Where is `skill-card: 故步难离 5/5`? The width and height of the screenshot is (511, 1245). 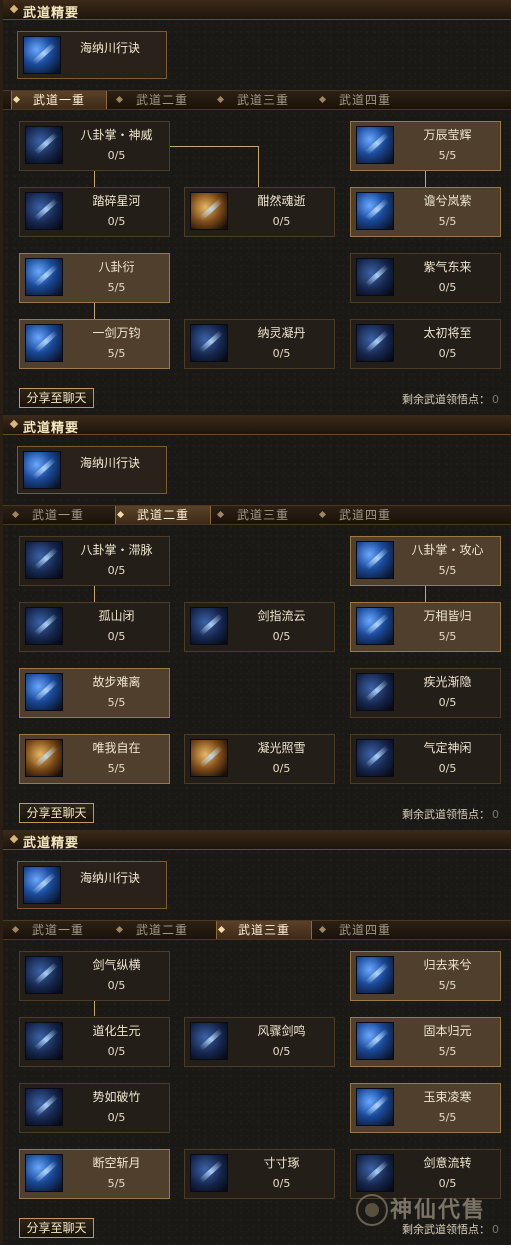 skill-card: 故步难离 5/5 is located at coordinates (94, 693).